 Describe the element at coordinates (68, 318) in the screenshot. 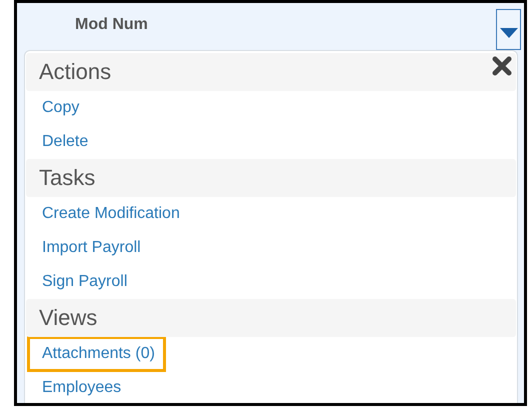

I see `section-title: Views` at that location.